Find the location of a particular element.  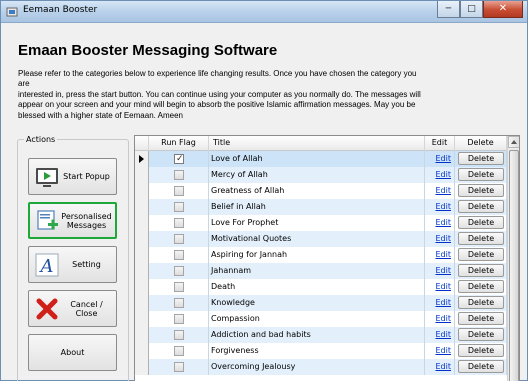

title-cell: Aspiring for Jannah is located at coordinates (317, 255).